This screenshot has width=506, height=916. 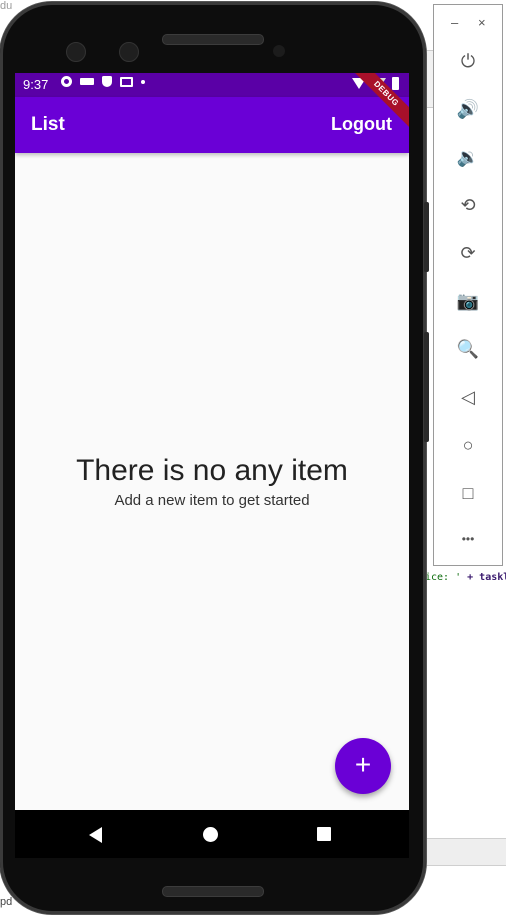 What do you see at coordinates (468, 157) in the screenshot?
I see `volume-down-icon: 🔉` at bounding box center [468, 157].